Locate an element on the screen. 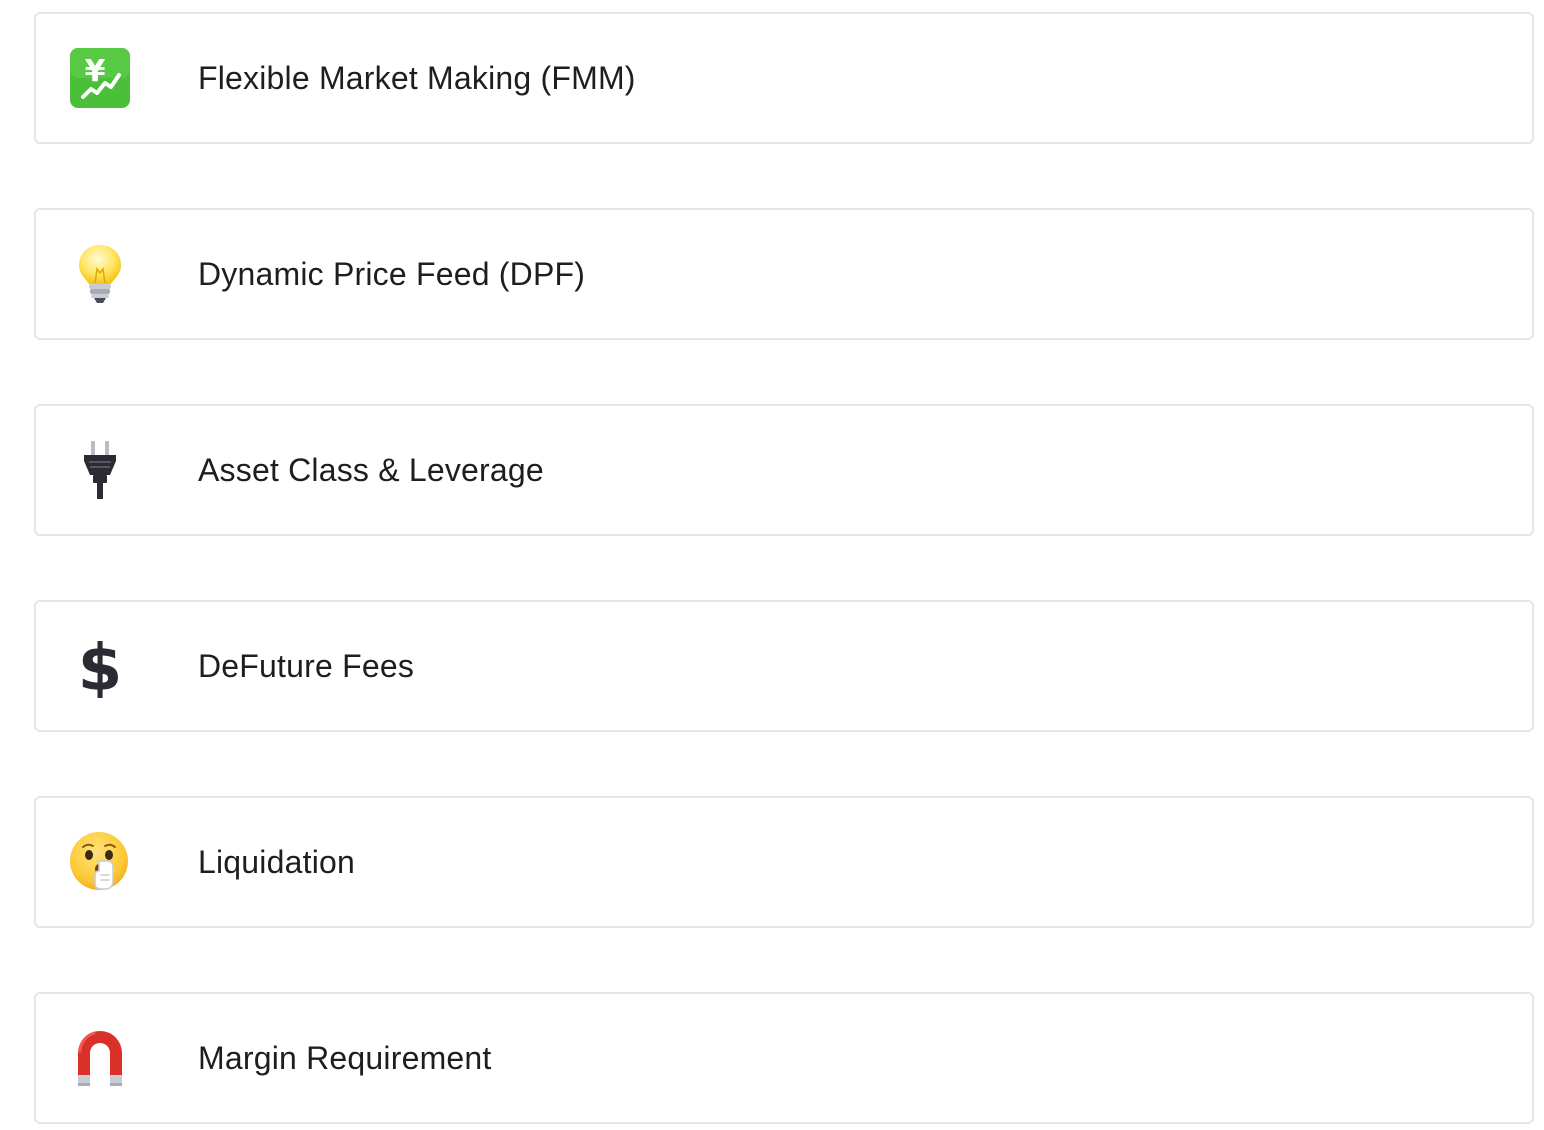  card-liquidation: Liquidation is located at coordinates (784, 862).